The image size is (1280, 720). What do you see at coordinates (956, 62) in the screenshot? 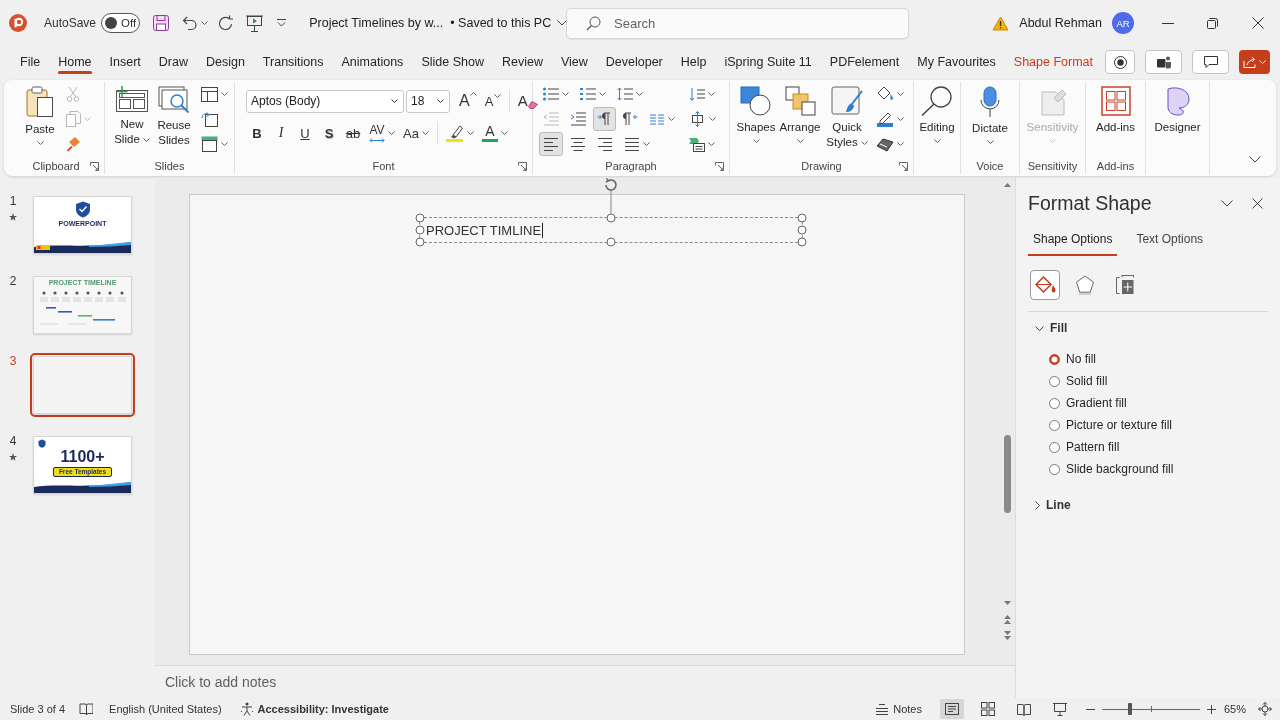
I see `menu-tab: My Favourites` at bounding box center [956, 62].